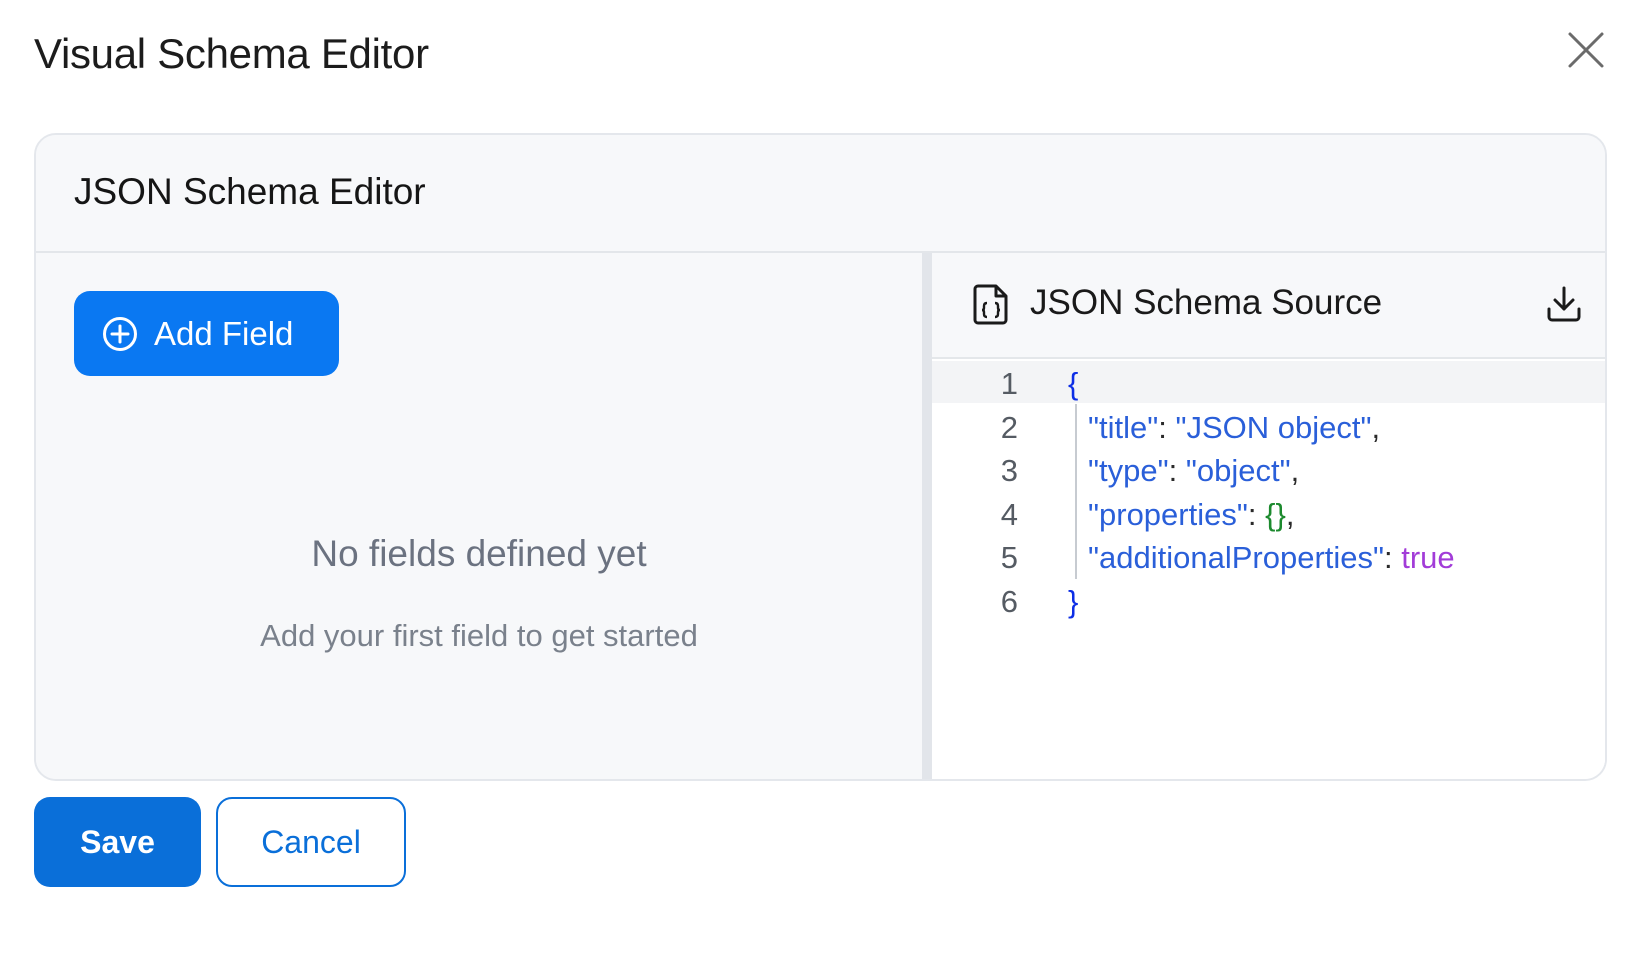  I want to click on close-button, so click(1586, 50).